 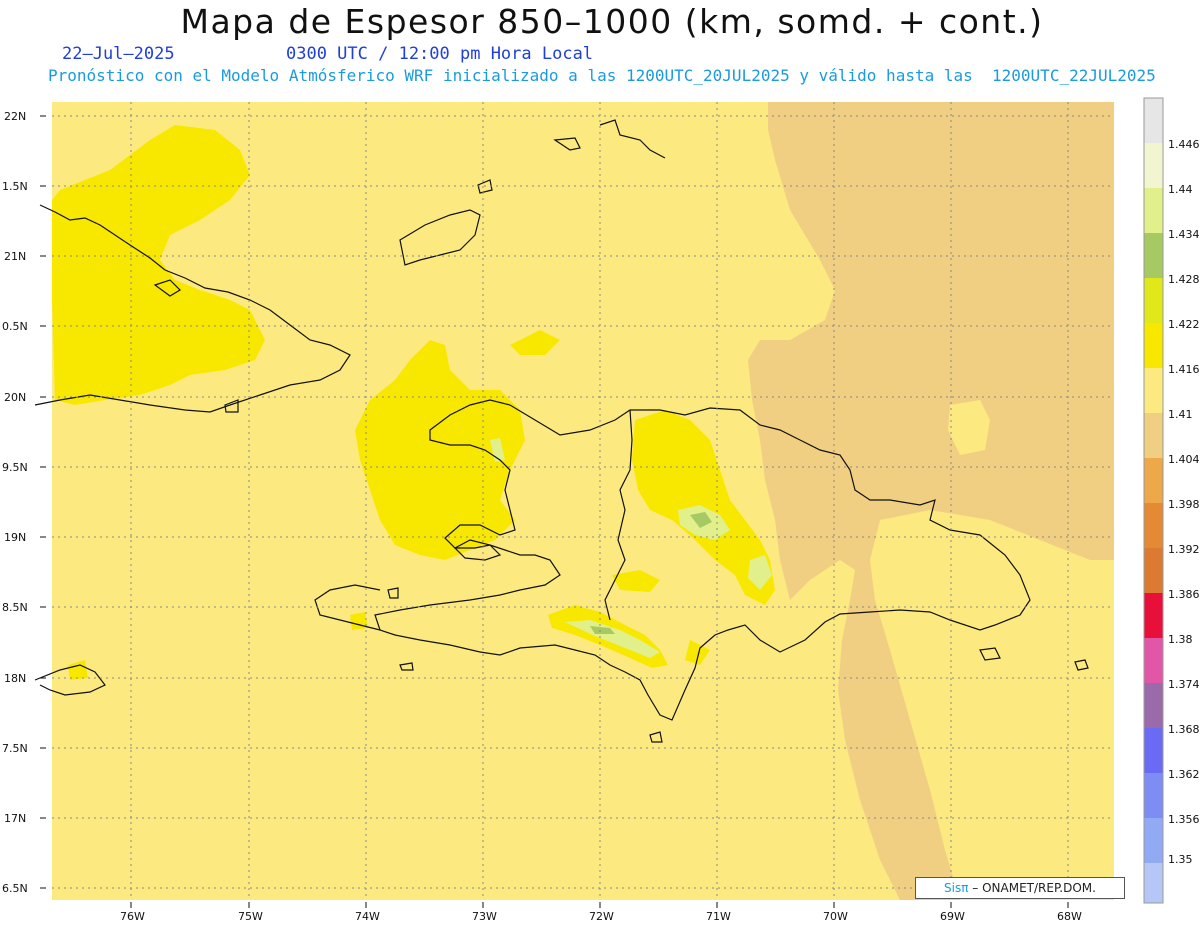 What do you see at coordinates (15, 888) in the screenshot?
I see `lat-label: 6.5N` at bounding box center [15, 888].